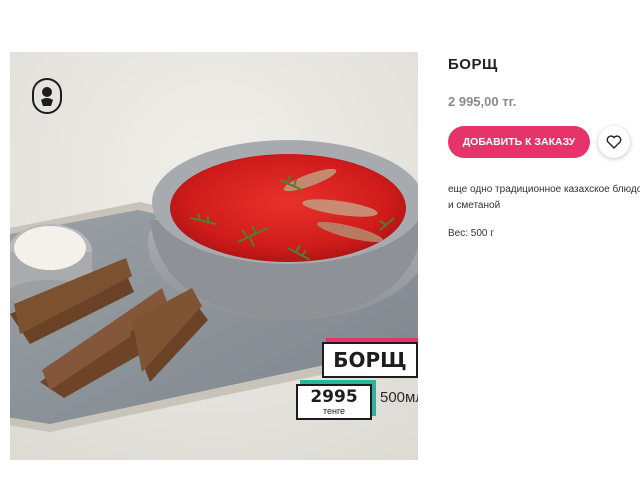  Describe the element at coordinates (334, 410) in the screenshot. I see `photo-price-currency: тенге` at that location.